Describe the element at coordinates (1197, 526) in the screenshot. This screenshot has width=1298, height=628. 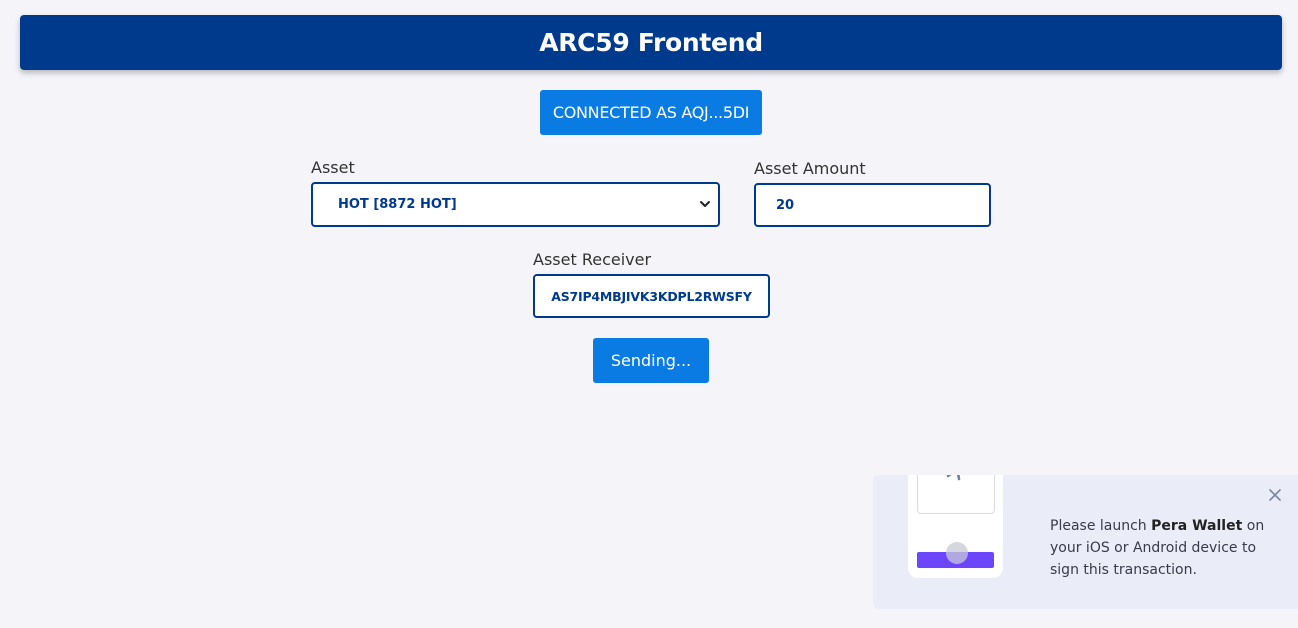
I see `toast-app-name: Pera Wallet` at that location.